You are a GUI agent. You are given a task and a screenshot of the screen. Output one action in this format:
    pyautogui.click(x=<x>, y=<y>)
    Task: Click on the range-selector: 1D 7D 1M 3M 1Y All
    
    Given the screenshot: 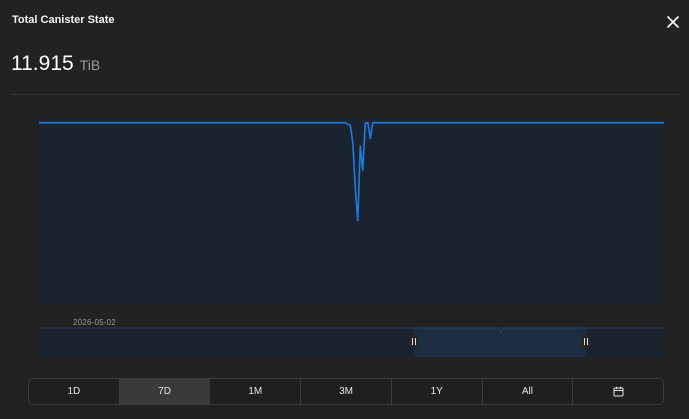 What is the action you would take?
    pyautogui.click(x=346, y=391)
    